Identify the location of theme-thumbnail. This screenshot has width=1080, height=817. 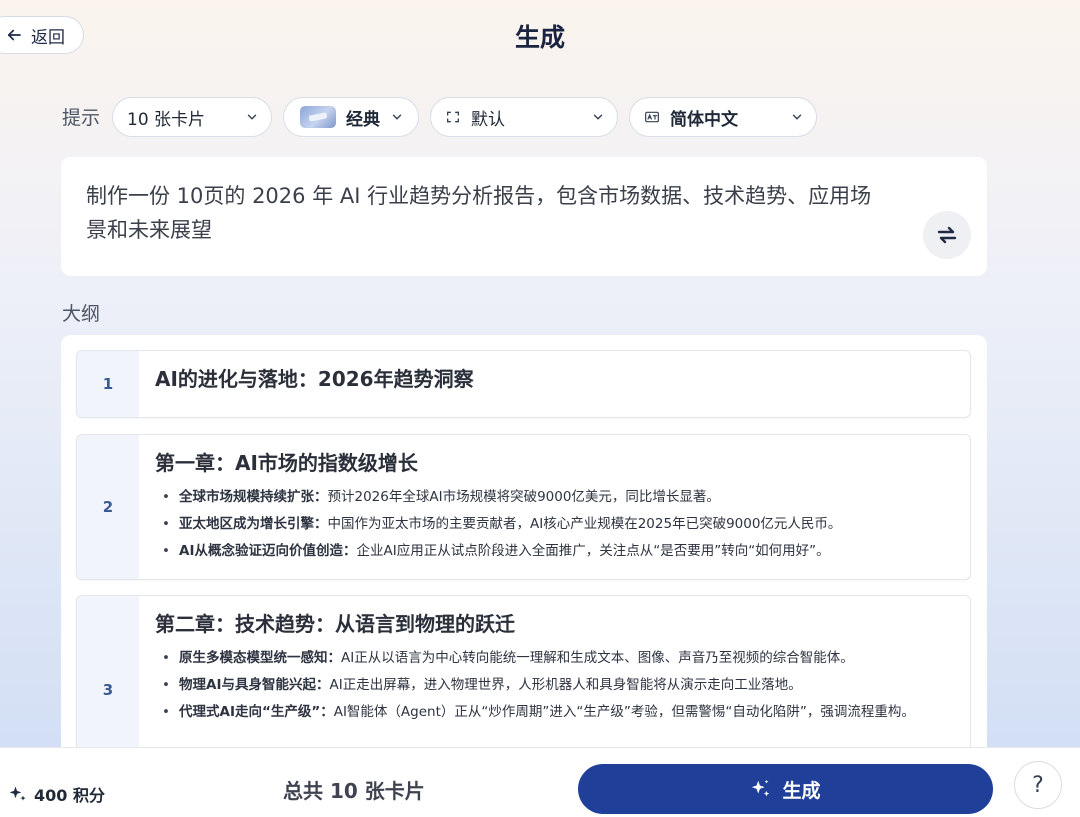
(318, 117).